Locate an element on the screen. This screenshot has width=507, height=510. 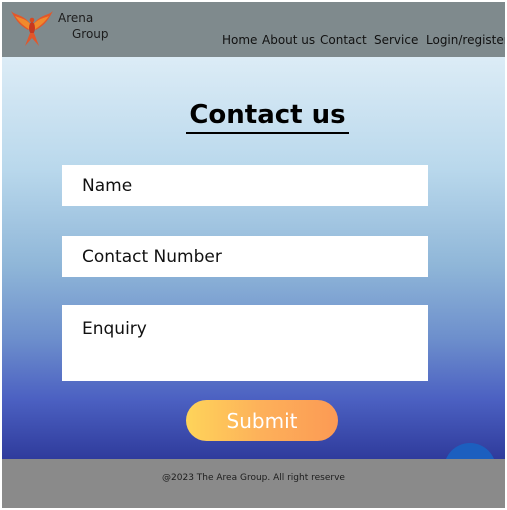
brand-line-1: Arena is located at coordinates (76, 18).